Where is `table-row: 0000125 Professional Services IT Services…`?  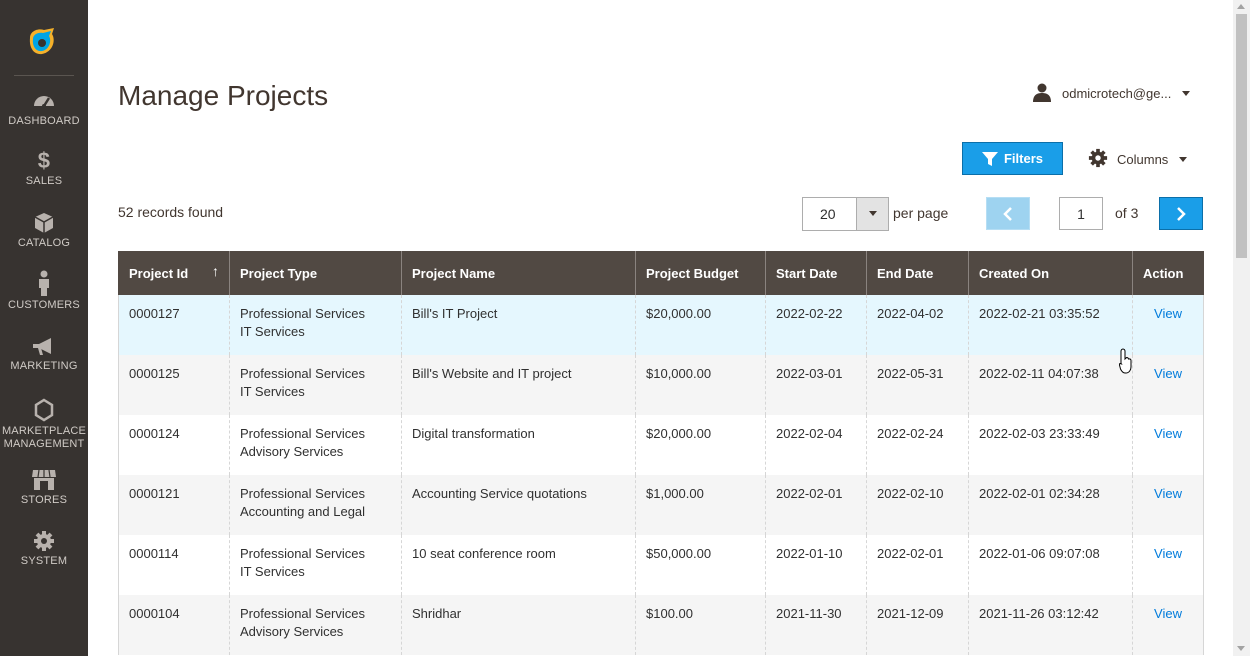
table-row: 0000125 Professional Services IT Services… is located at coordinates (661, 385).